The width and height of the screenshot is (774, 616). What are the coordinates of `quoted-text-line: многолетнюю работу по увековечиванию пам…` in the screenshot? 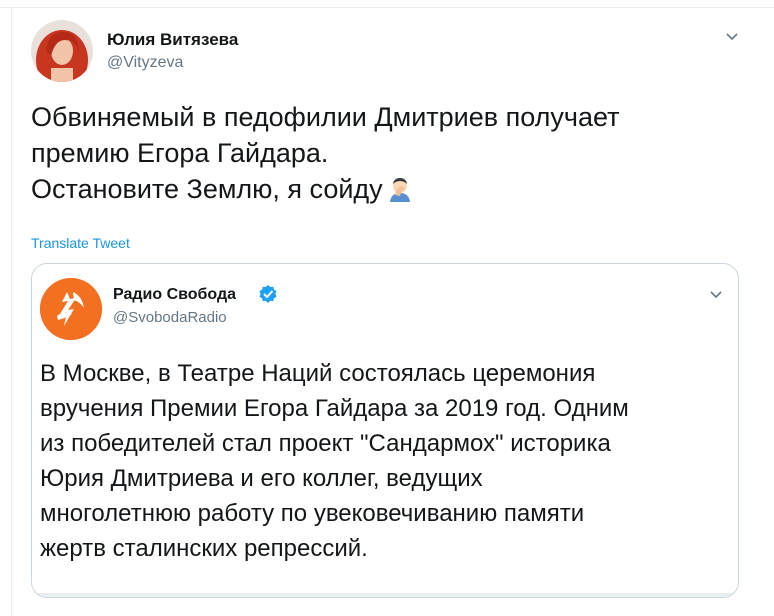 It's located at (312, 513).